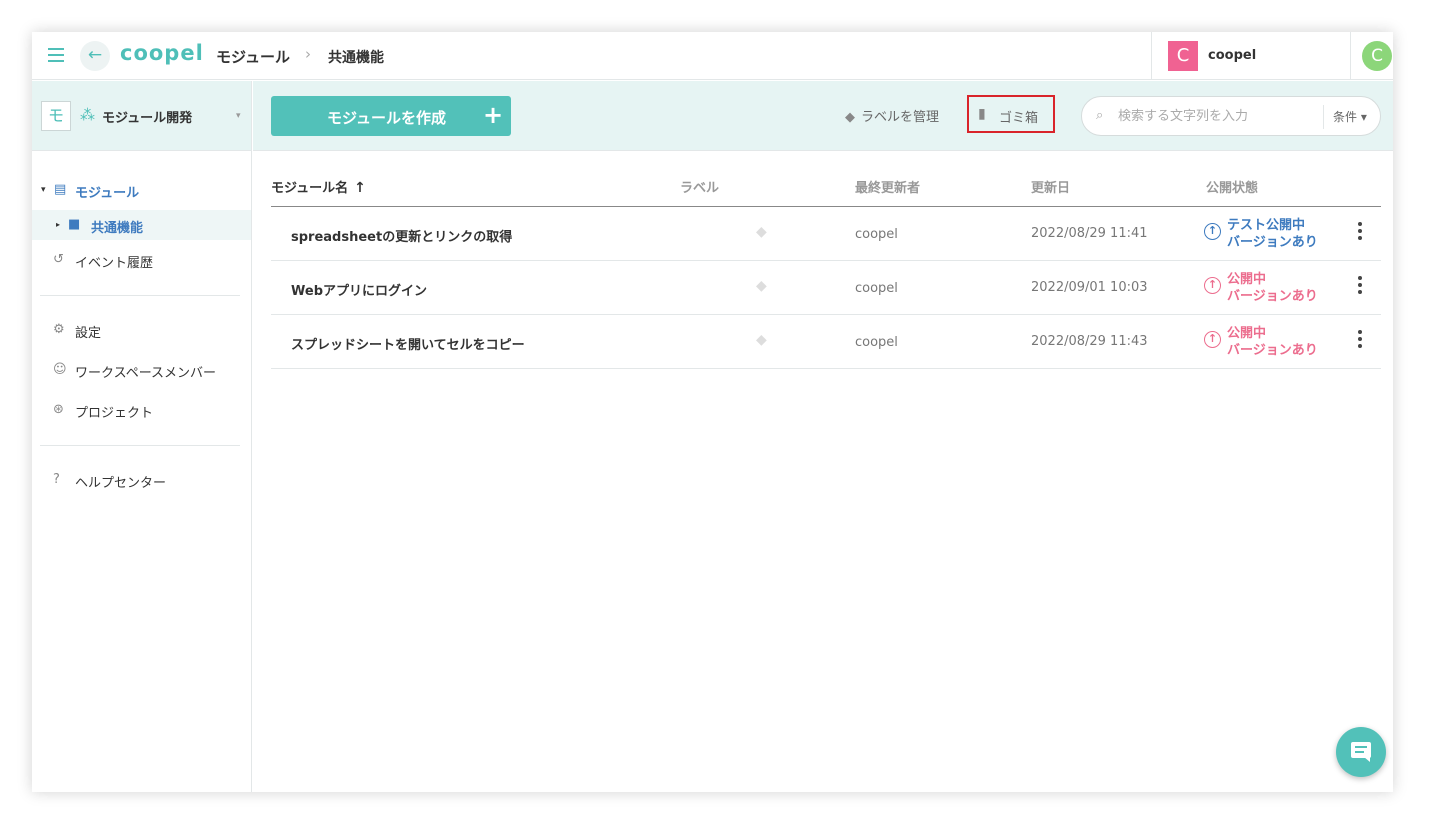 Image resolution: width=1430 pixels, height=838 pixels. I want to click on create-module-button: モジュールを作成 +, so click(391, 116).